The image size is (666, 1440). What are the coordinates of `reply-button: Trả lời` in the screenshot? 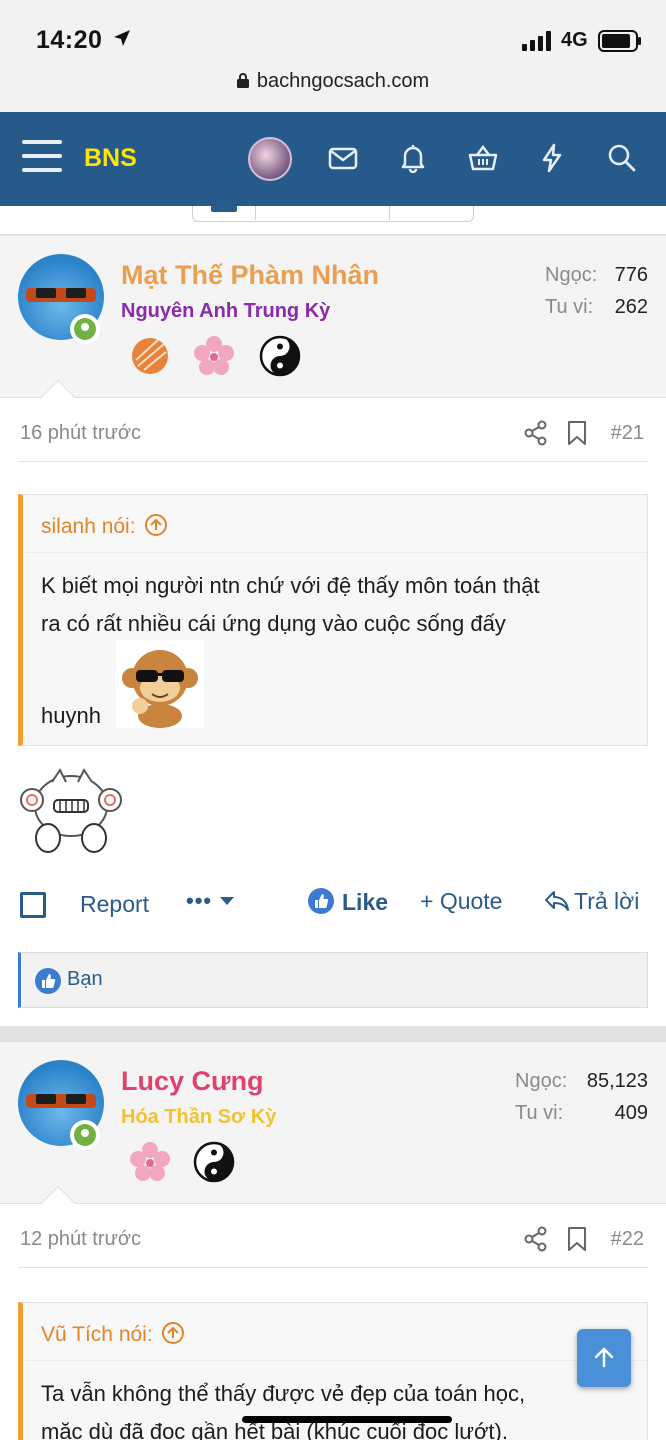 It's located at (591, 901).